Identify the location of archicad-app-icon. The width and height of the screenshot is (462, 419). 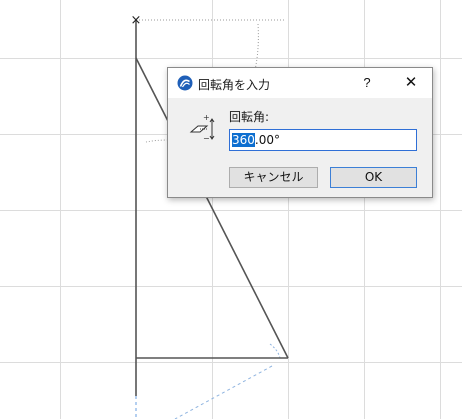
(185, 83).